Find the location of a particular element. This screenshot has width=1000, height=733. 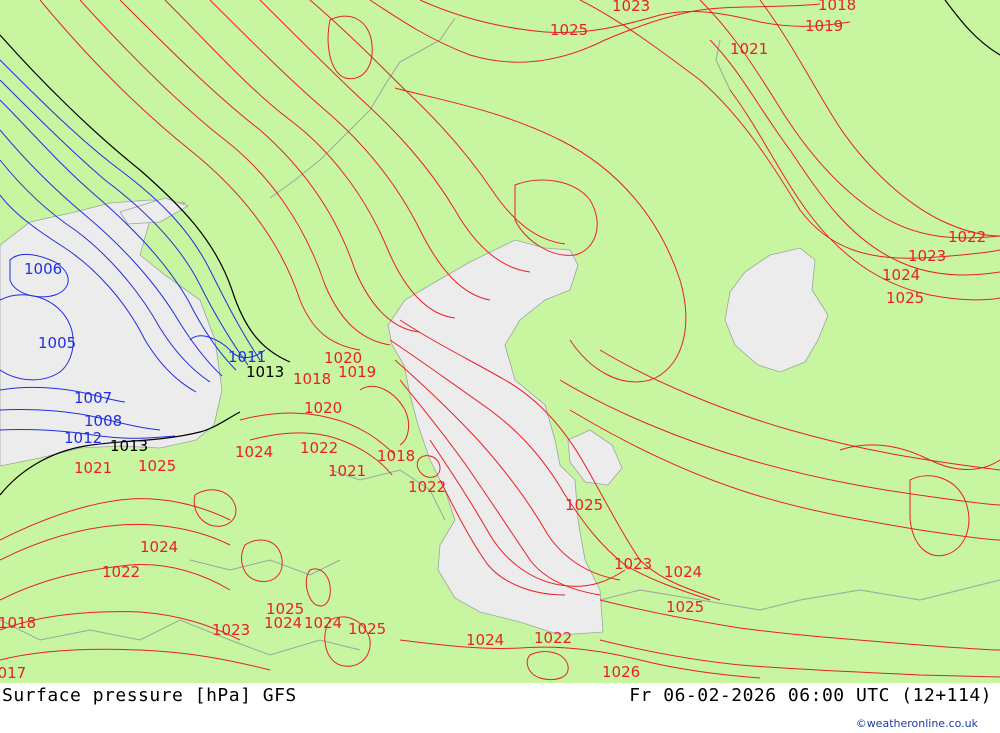

valid-time: Fr 06-02-2026 06:00 UTC (12+114) is located at coordinates (810, 695).